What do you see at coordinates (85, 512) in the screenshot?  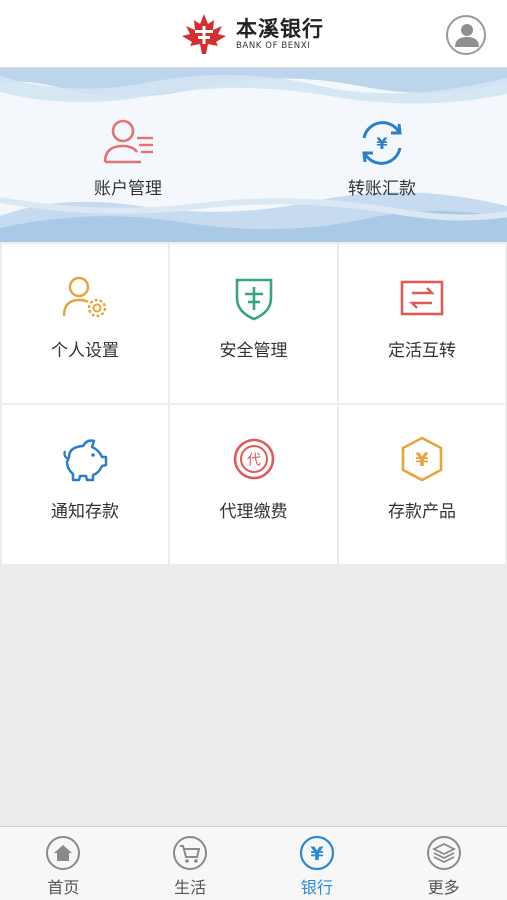 I see `menu-label-notice: 通知存款` at bounding box center [85, 512].